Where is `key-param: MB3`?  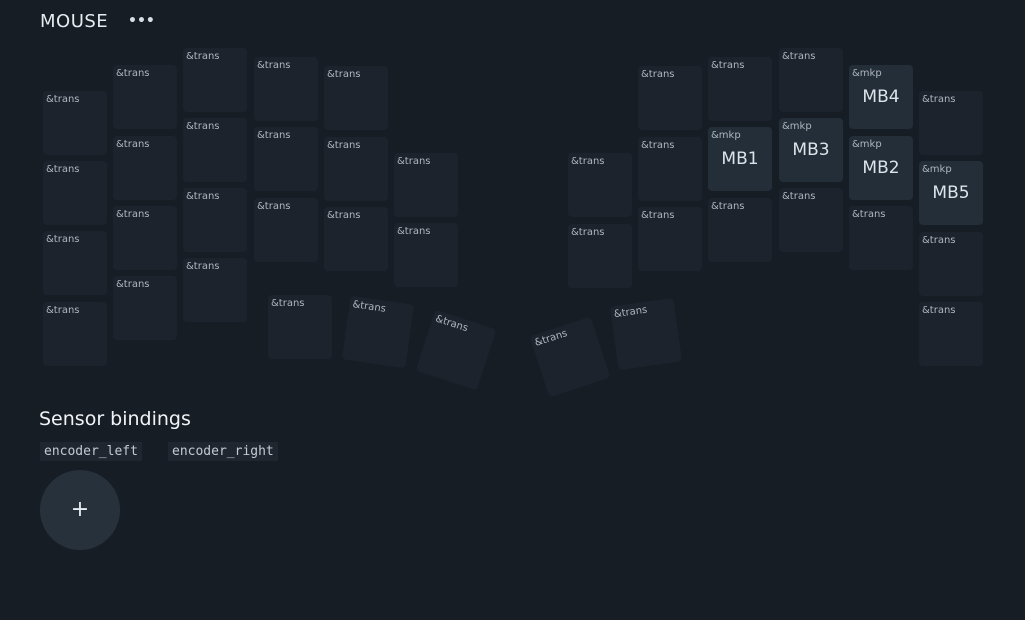 key-param: MB3 is located at coordinates (811, 150).